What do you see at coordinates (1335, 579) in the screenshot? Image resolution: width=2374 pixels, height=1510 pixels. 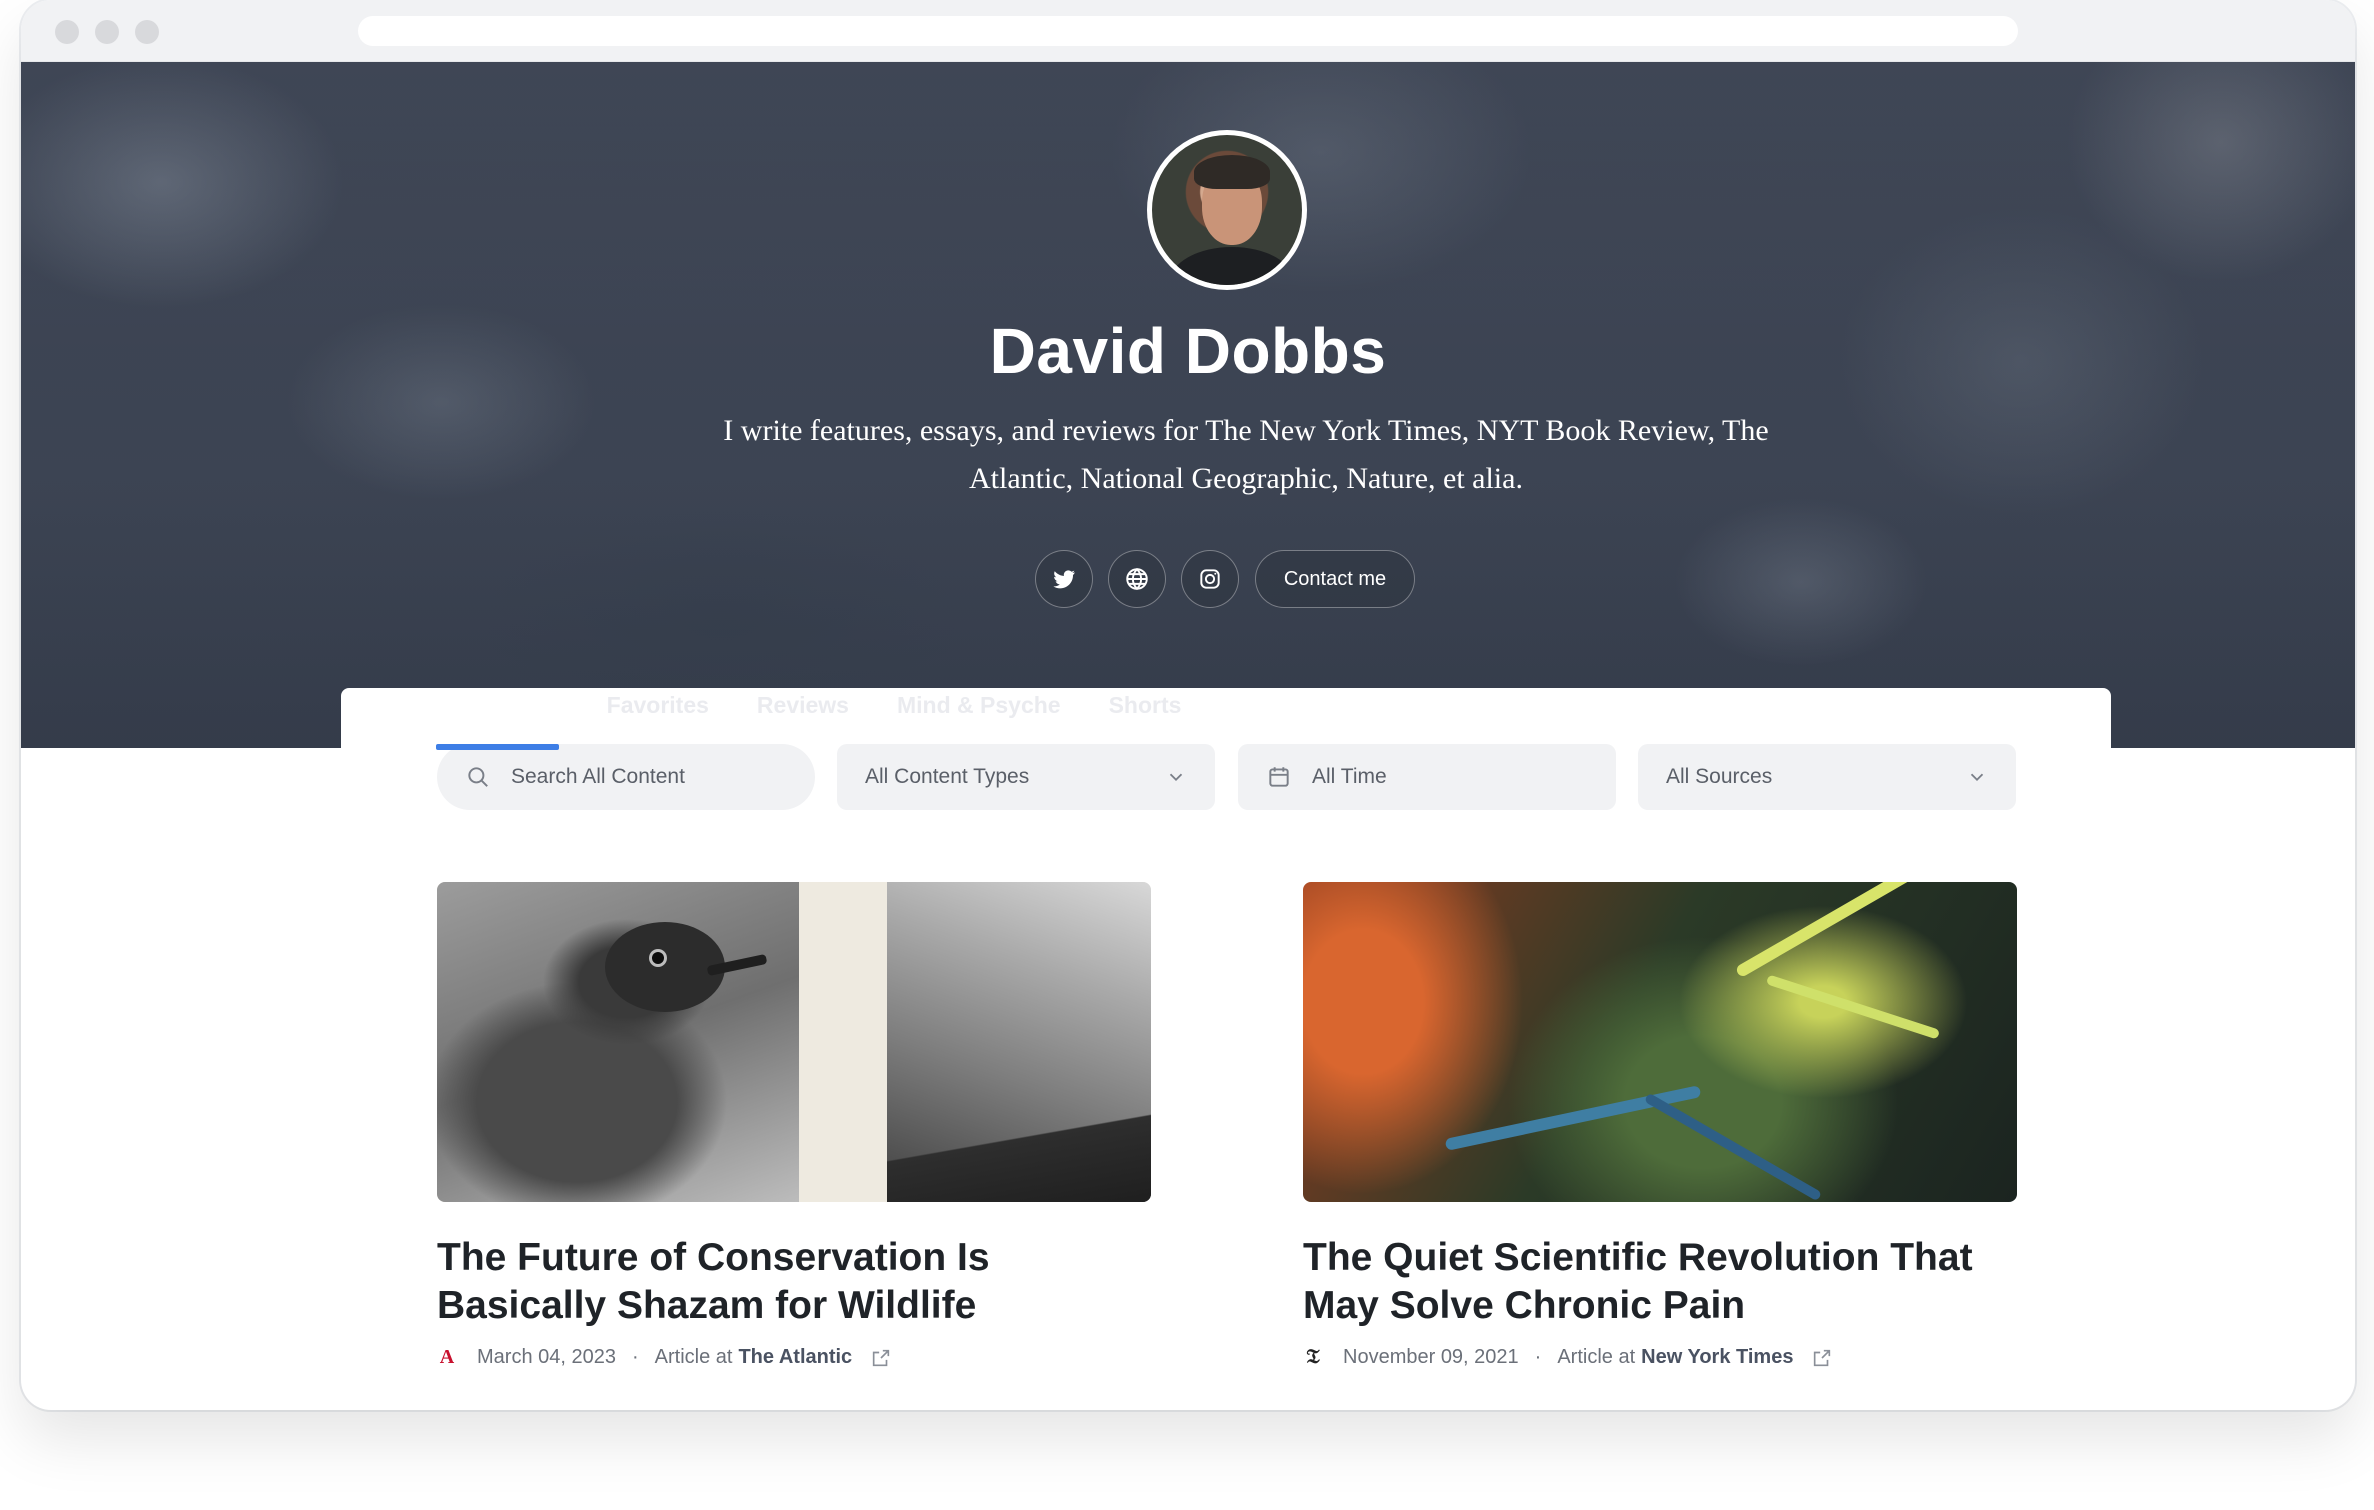 I see `contact-me-button: Contact me` at bounding box center [1335, 579].